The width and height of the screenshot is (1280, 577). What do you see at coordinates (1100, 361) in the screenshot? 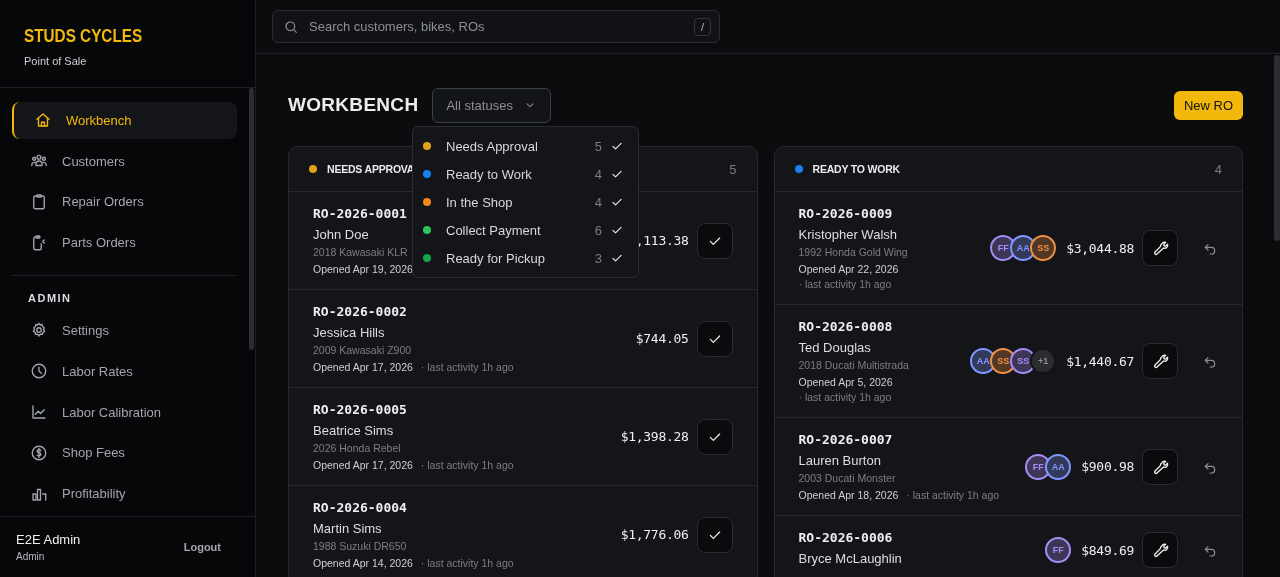
I see `ro-total: $1,440.67` at bounding box center [1100, 361].